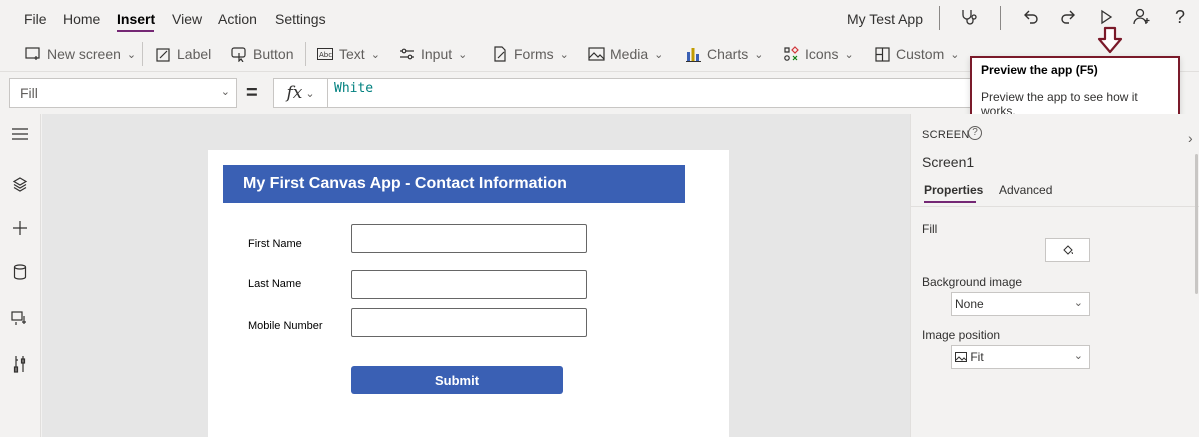  Describe the element at coordinates (1190, 138) in the screenshot. I see `chevron-right-icon: ›` at that location.